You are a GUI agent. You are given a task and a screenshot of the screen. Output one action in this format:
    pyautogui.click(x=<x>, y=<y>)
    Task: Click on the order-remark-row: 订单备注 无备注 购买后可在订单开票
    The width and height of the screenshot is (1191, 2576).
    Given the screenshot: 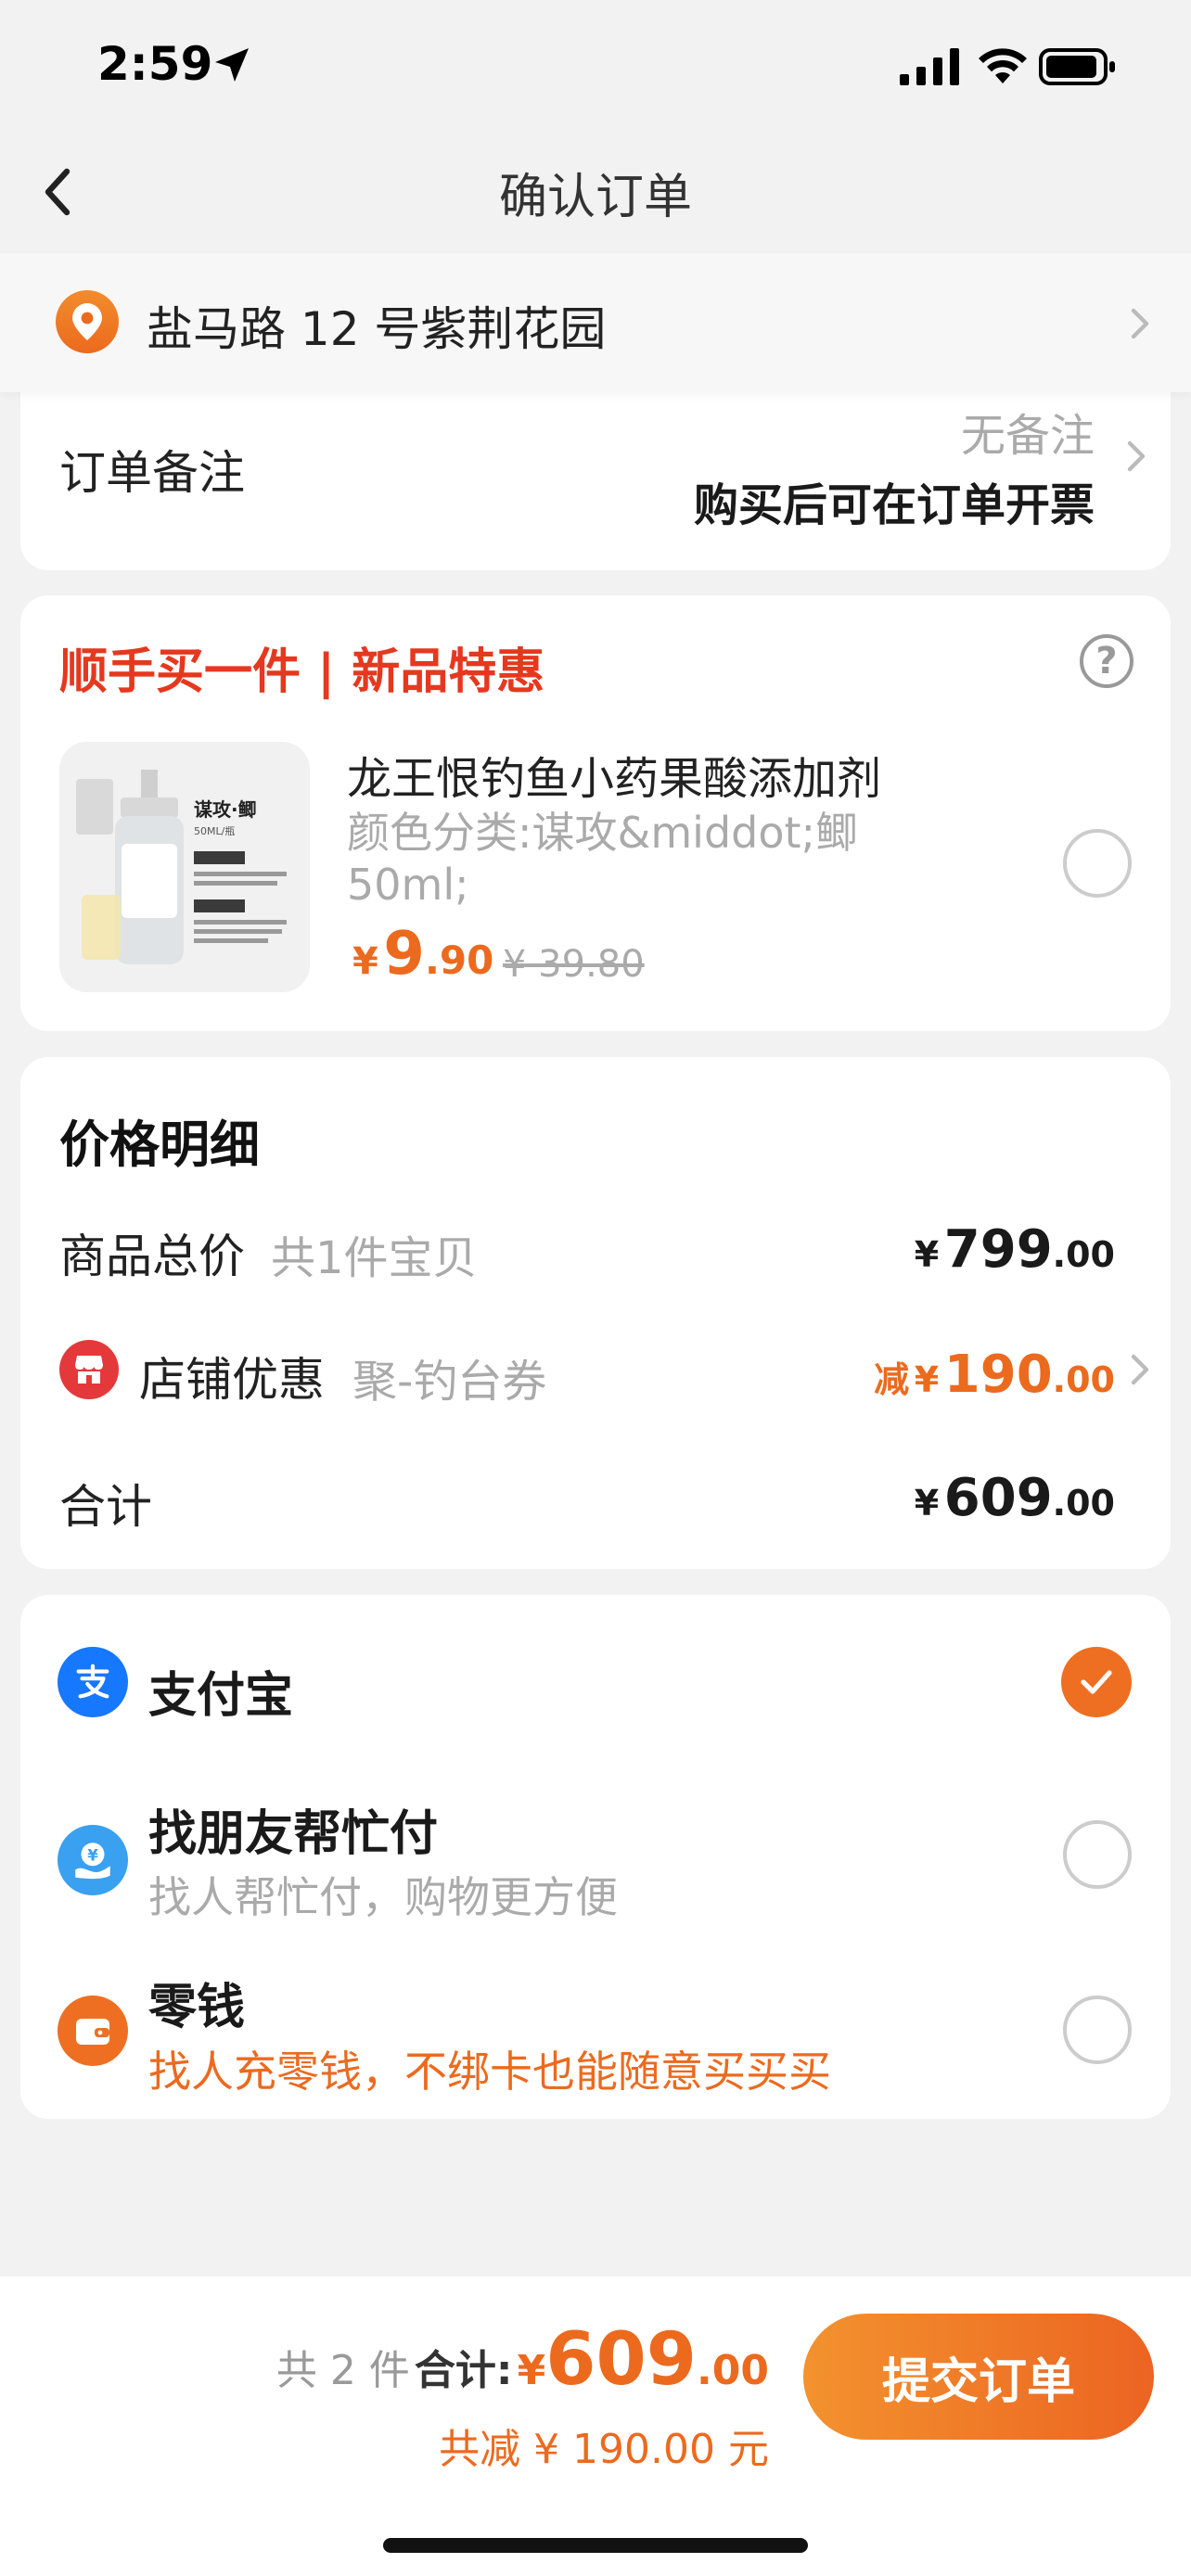 What is the action you would take?
    pyautogui.click(x=595, y=470)
    